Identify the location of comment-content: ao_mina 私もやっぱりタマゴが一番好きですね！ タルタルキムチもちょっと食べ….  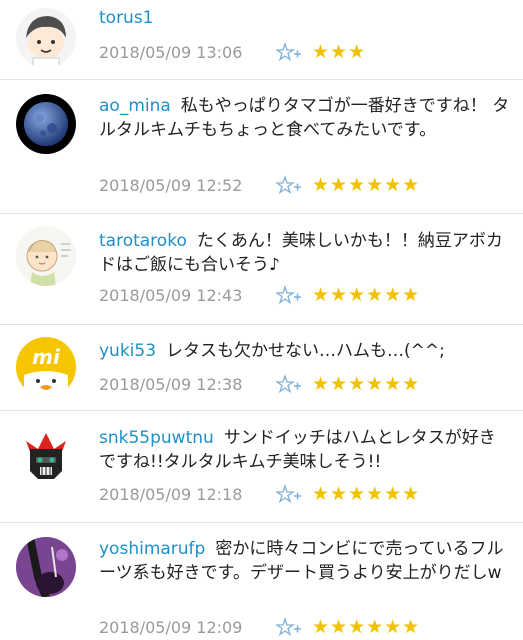
(305, 118).